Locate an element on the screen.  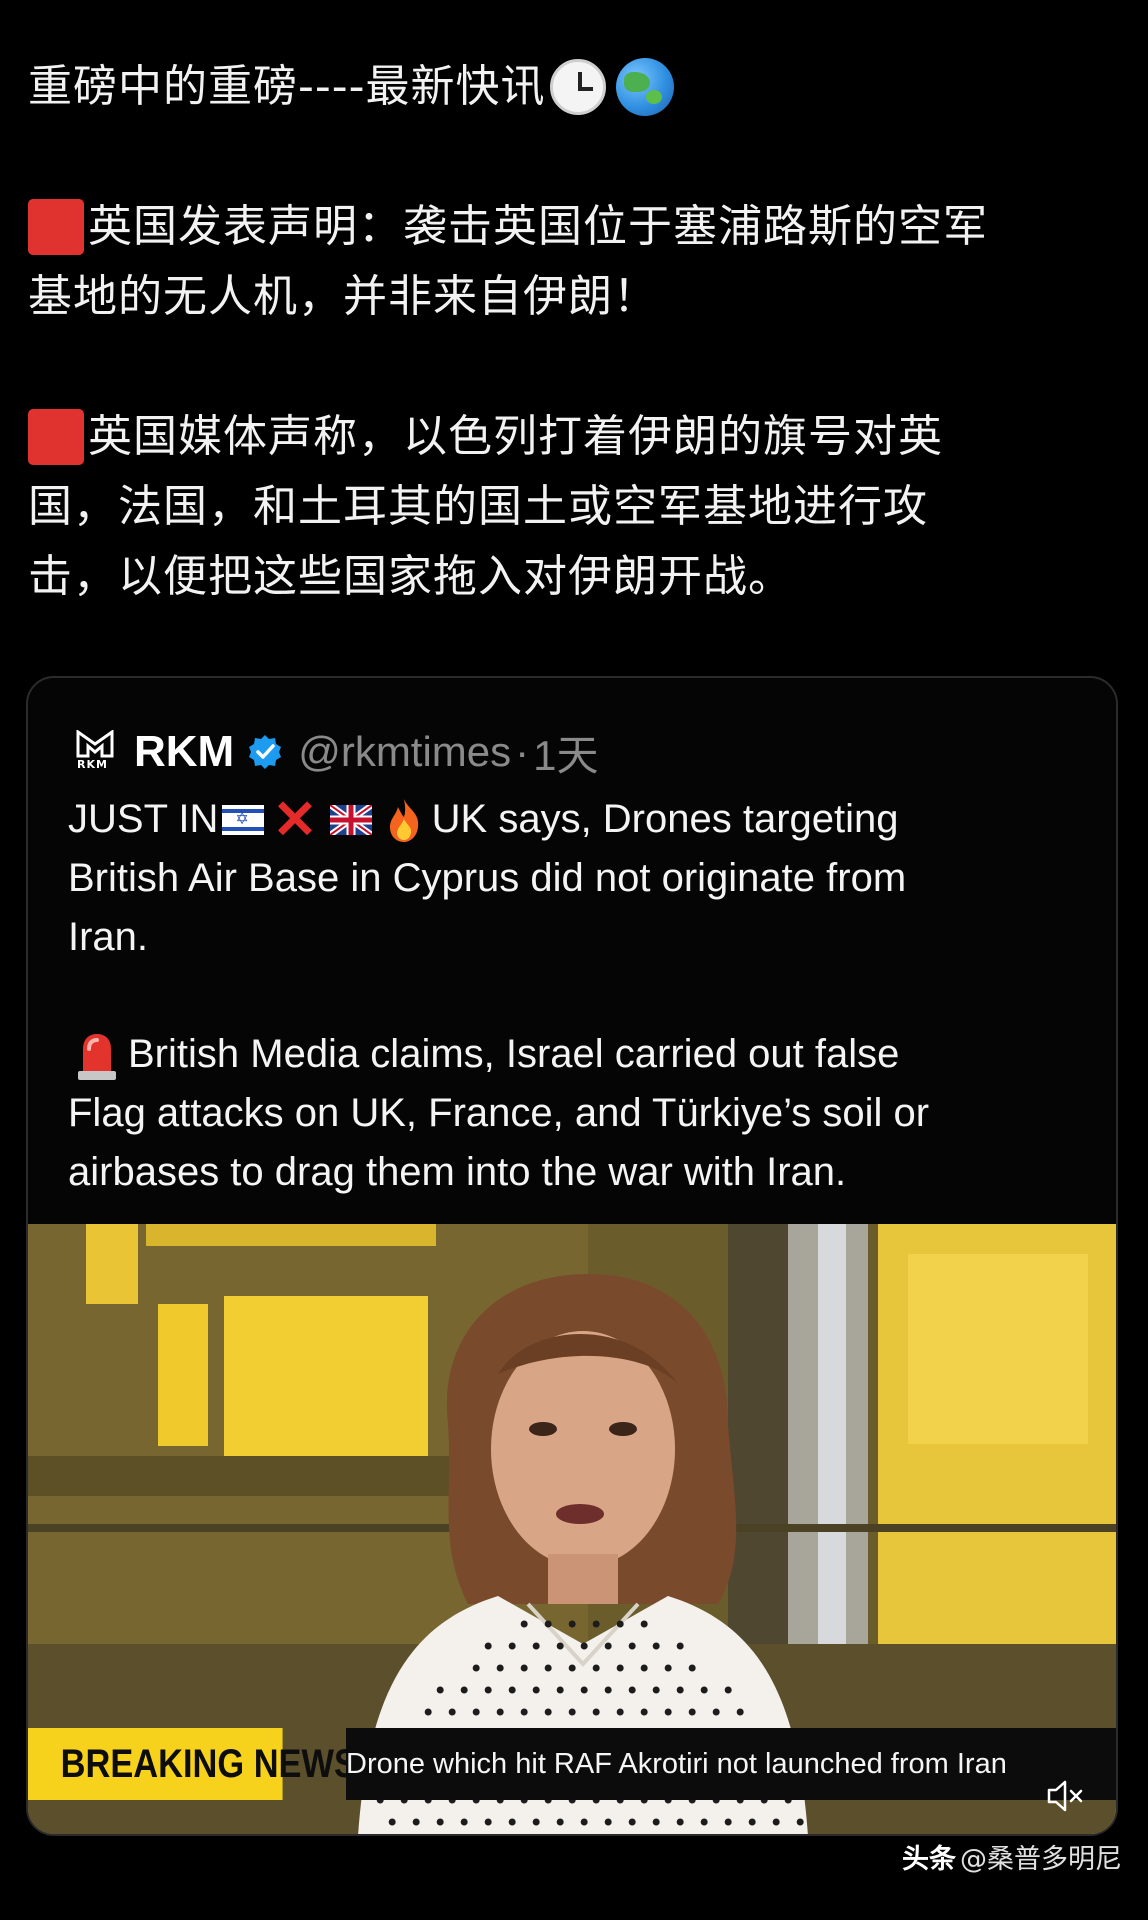
fire-icon is located at coordinates (403, 820).